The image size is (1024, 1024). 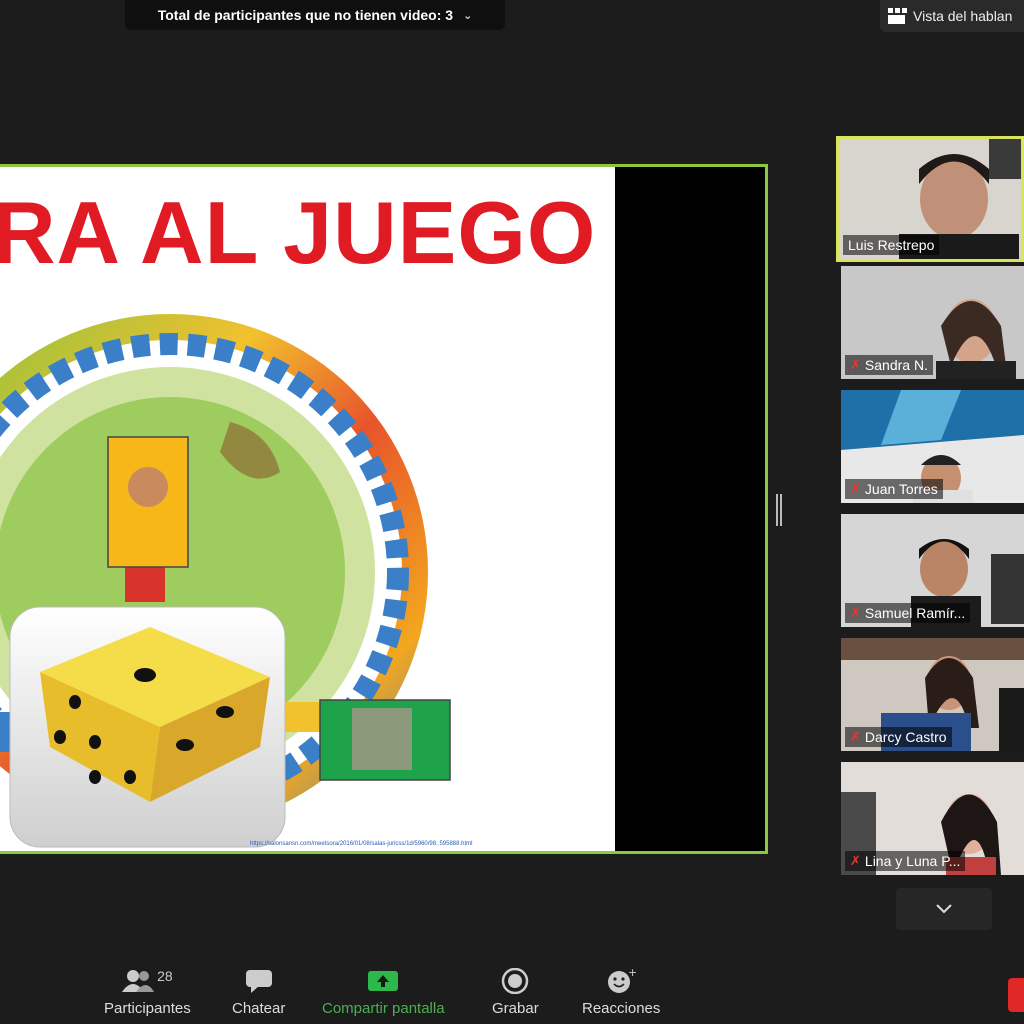 What do you see at coordinates (138, 981) in the screenshot?
I see `participants-icon` at bounding box center [138, 981].